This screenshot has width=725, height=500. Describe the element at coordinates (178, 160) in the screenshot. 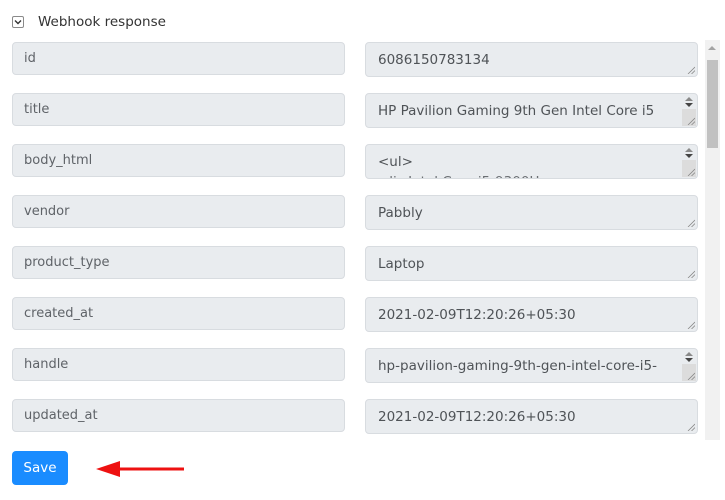

I see `field-key-input: body_html` at that location.